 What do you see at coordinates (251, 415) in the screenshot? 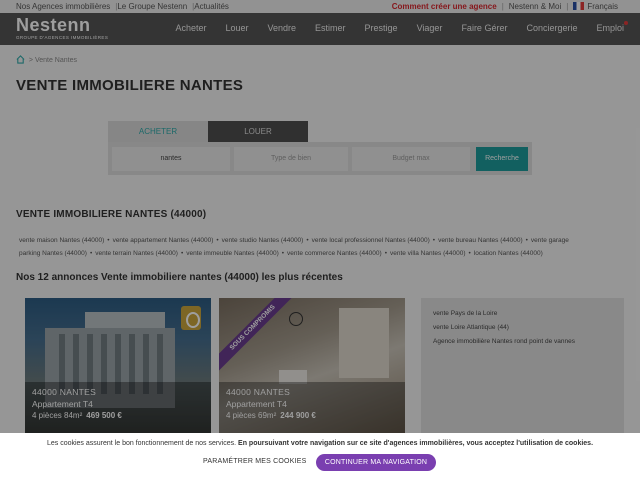
I see `listing-rooms: 4 pièces 69m²` at bounding box center [251, 415].